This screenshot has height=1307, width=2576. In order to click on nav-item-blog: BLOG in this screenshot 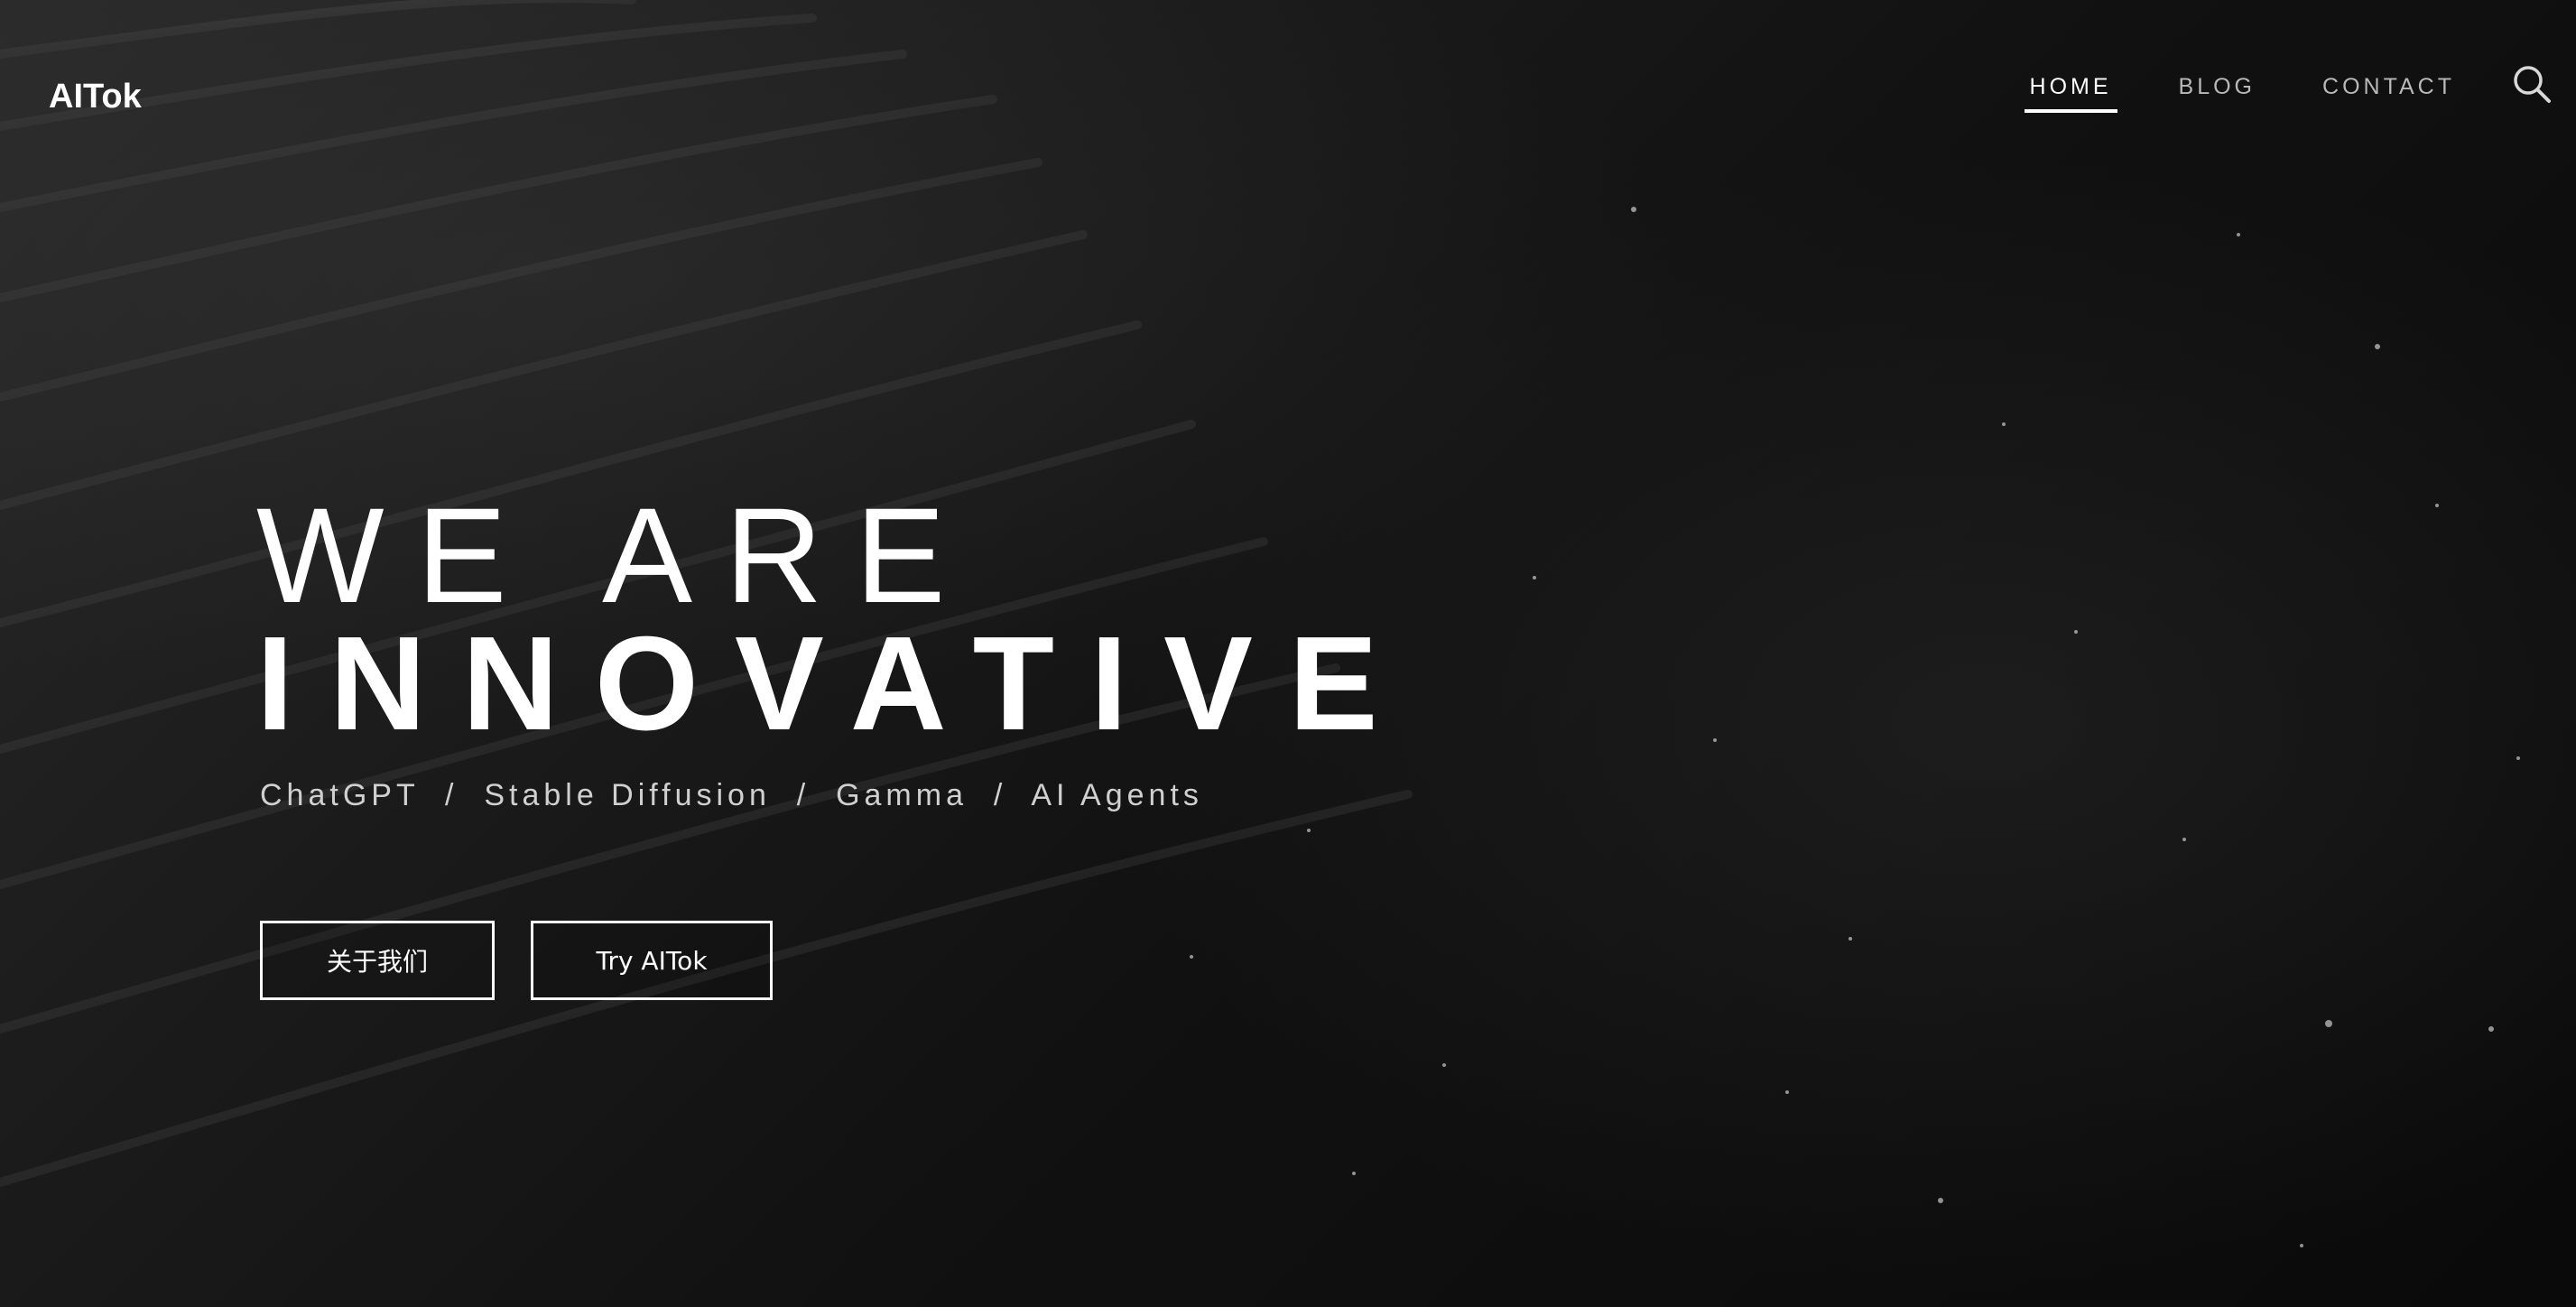, I will do `click(2217, 90)`.